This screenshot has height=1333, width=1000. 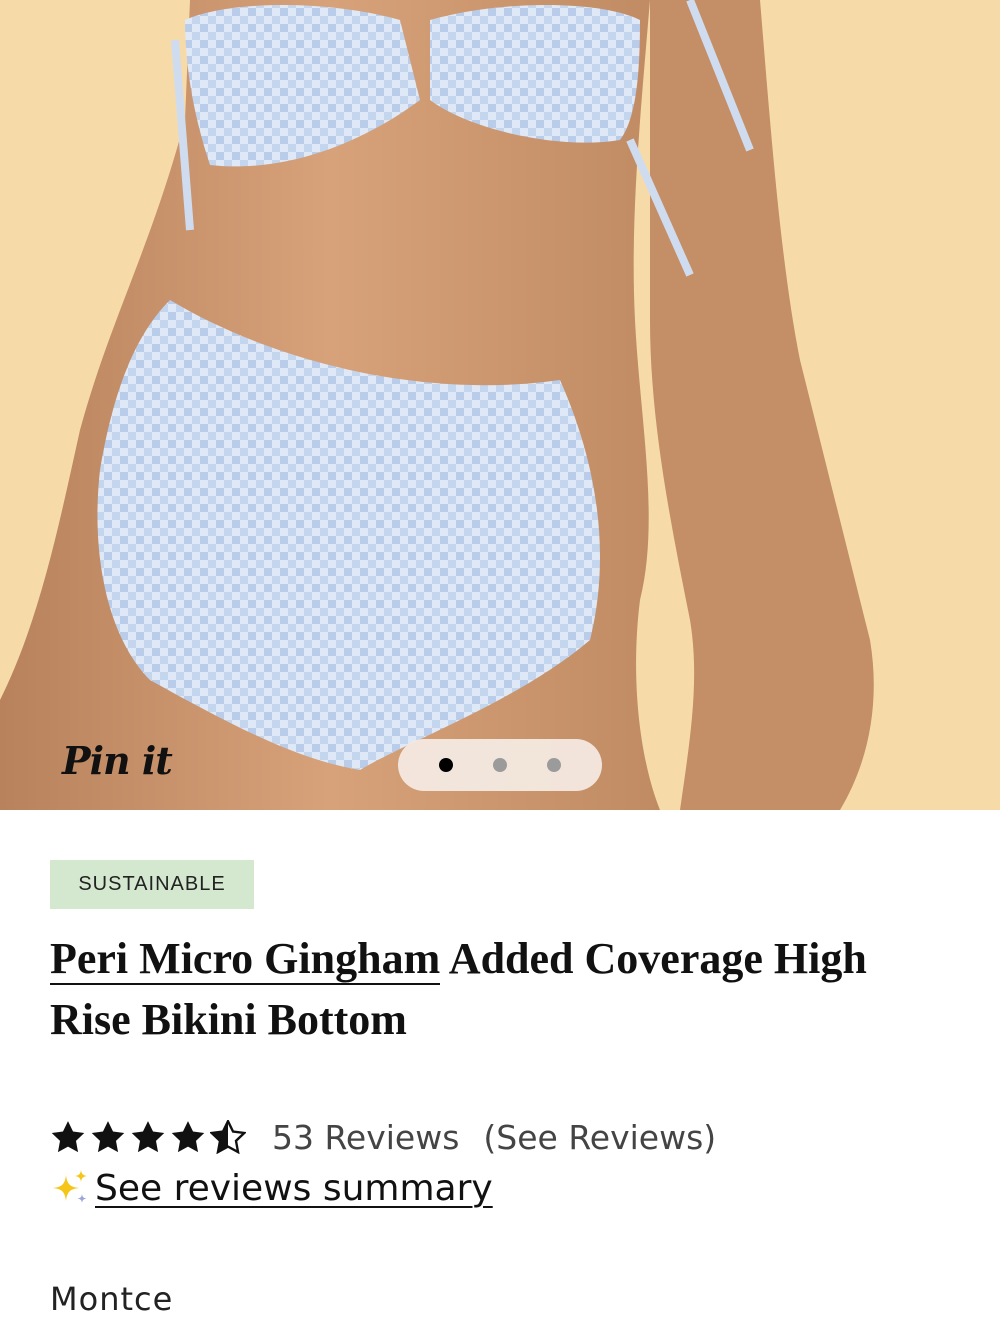 What do you see at coordinates (117, 760) in the screenshot?
I see `pin-it-button: Pin it` at bounding box center [117, 760].